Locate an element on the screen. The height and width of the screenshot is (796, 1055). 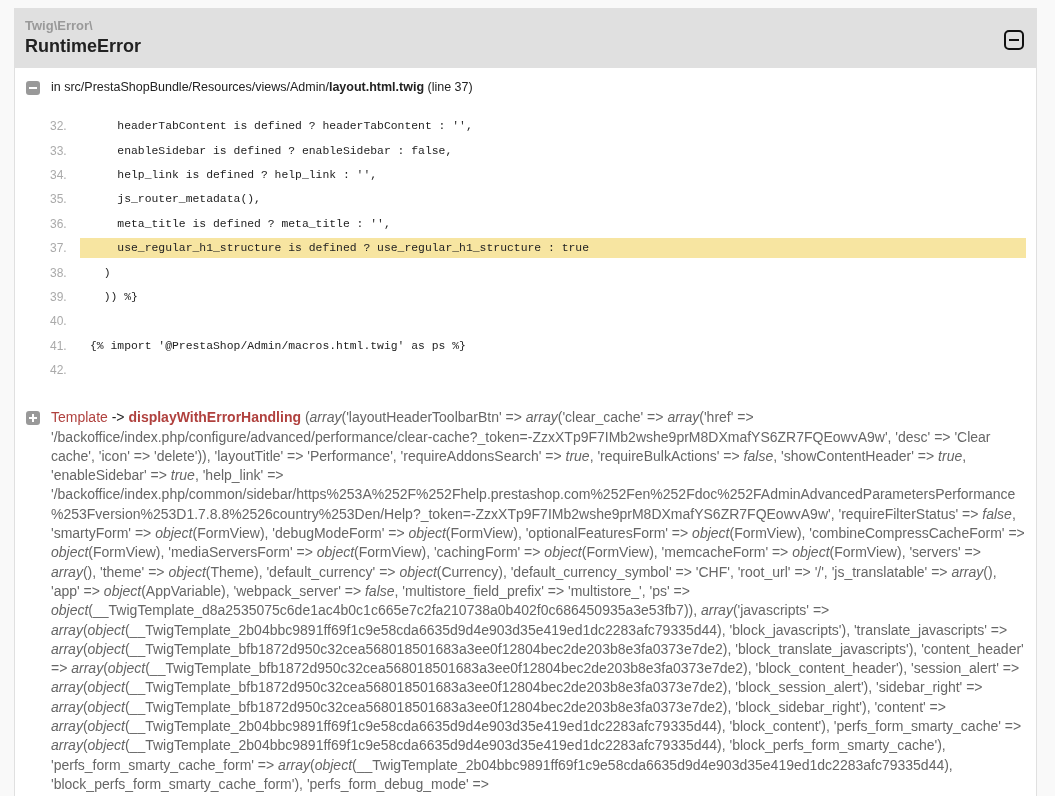
line-number: 36. is located at coordinates (58, 223).